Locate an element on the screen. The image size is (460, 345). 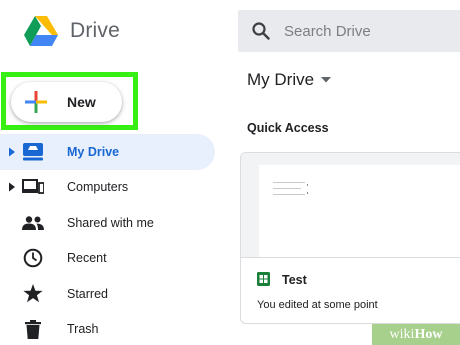
file-thumbnail is located at coordinates (350, 205).